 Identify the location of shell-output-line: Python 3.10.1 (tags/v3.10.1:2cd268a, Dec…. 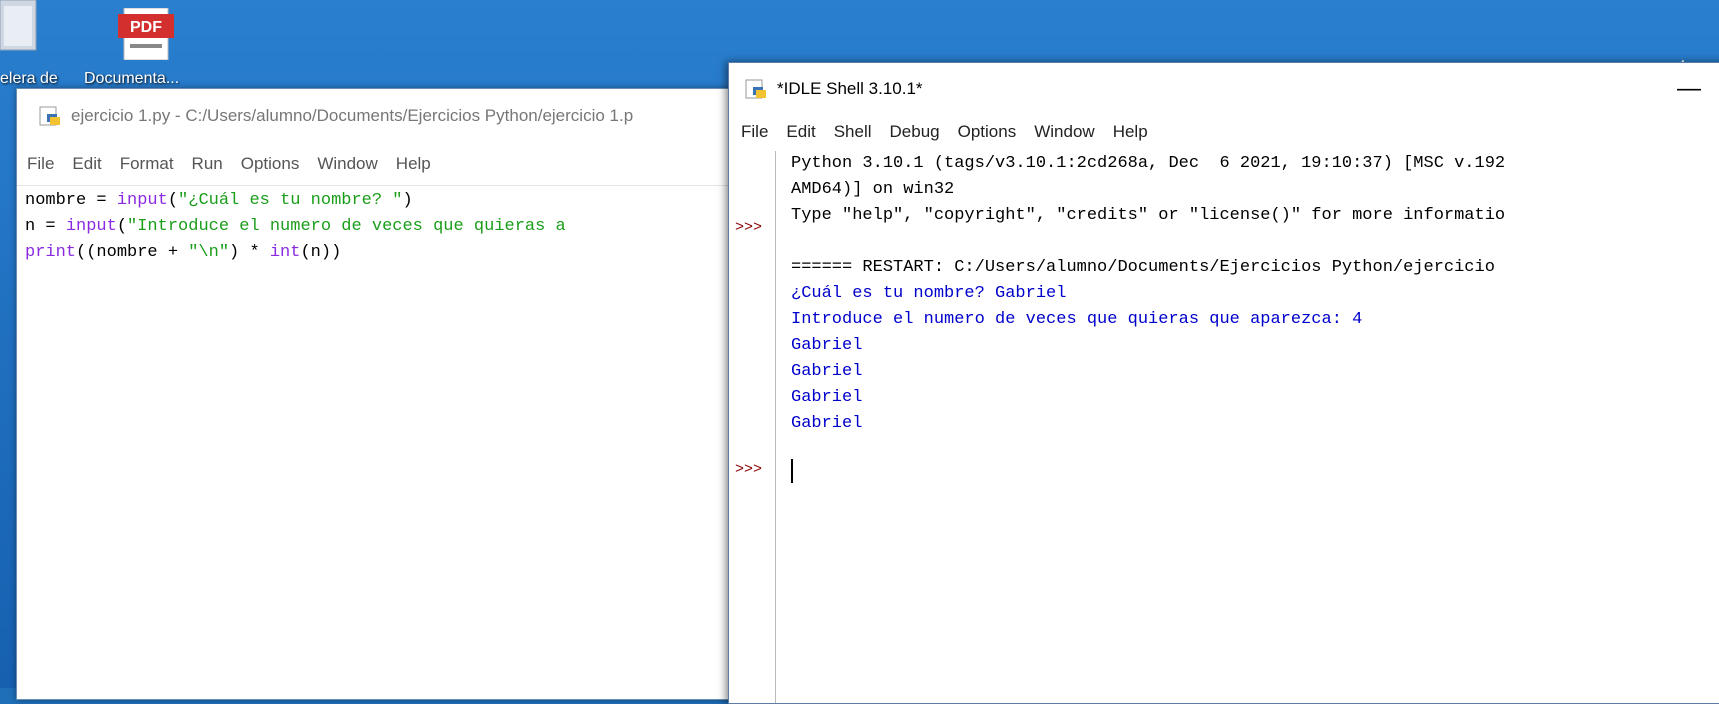
(1148, 163).